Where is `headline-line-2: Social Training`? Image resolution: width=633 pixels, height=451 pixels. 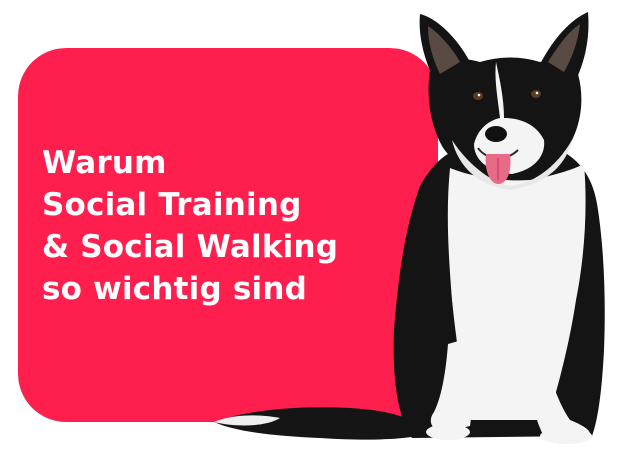
headline-line-2: Social Training is located at coordinates (172, 205).